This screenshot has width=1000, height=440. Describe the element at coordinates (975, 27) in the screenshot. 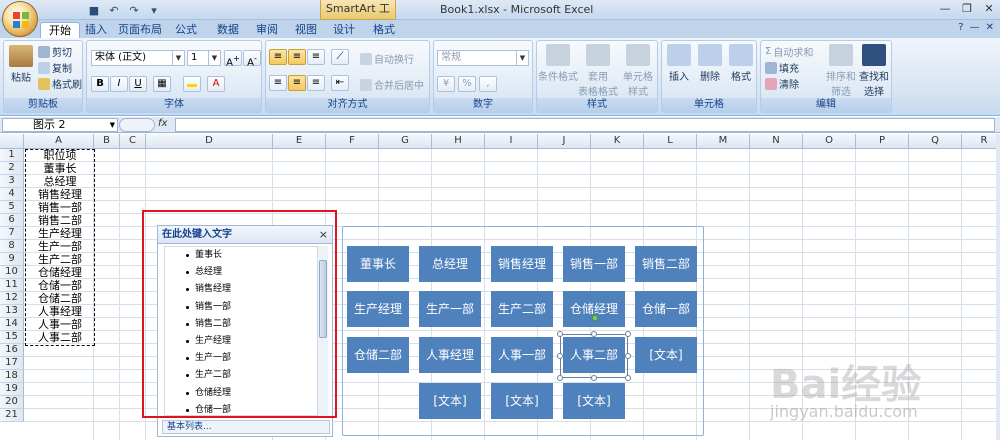

I see `ribbon-minimize-icon: —` at that location.